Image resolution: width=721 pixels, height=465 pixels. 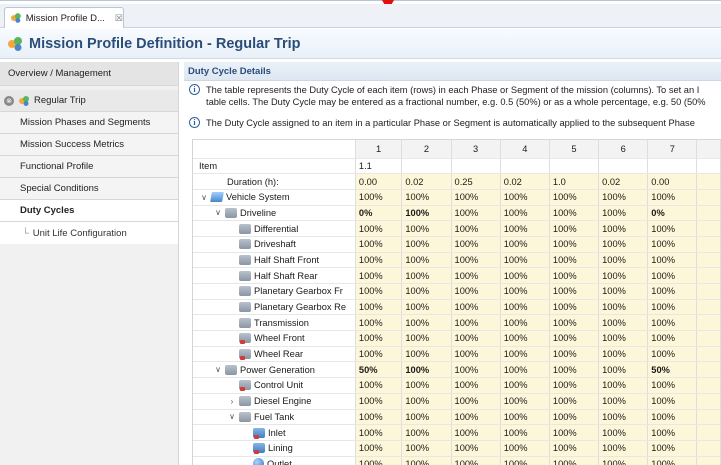 I want to click on tree-cell: ∨ Driveline, so click(x=274, y=213).